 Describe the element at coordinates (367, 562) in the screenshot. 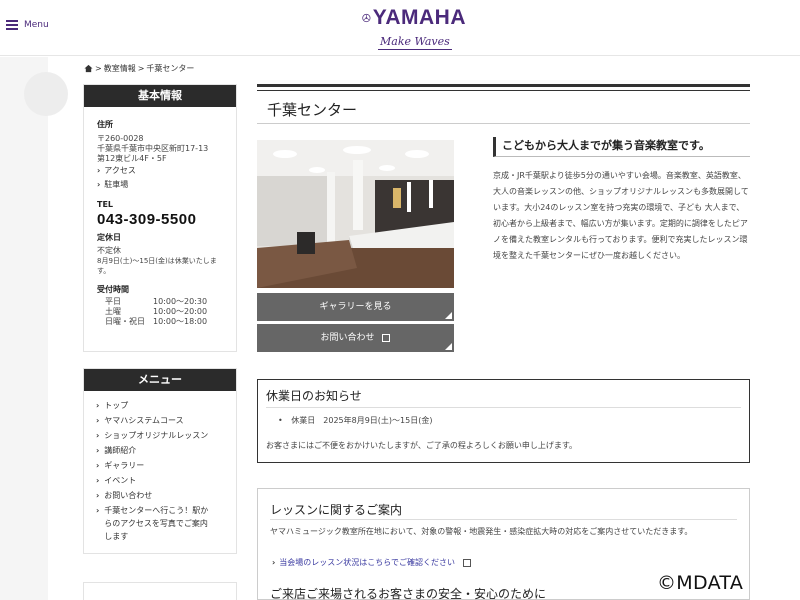

I see `lesson-status-link-label: 当会場のレッスン状況はこちらでご確認ください` at that location.